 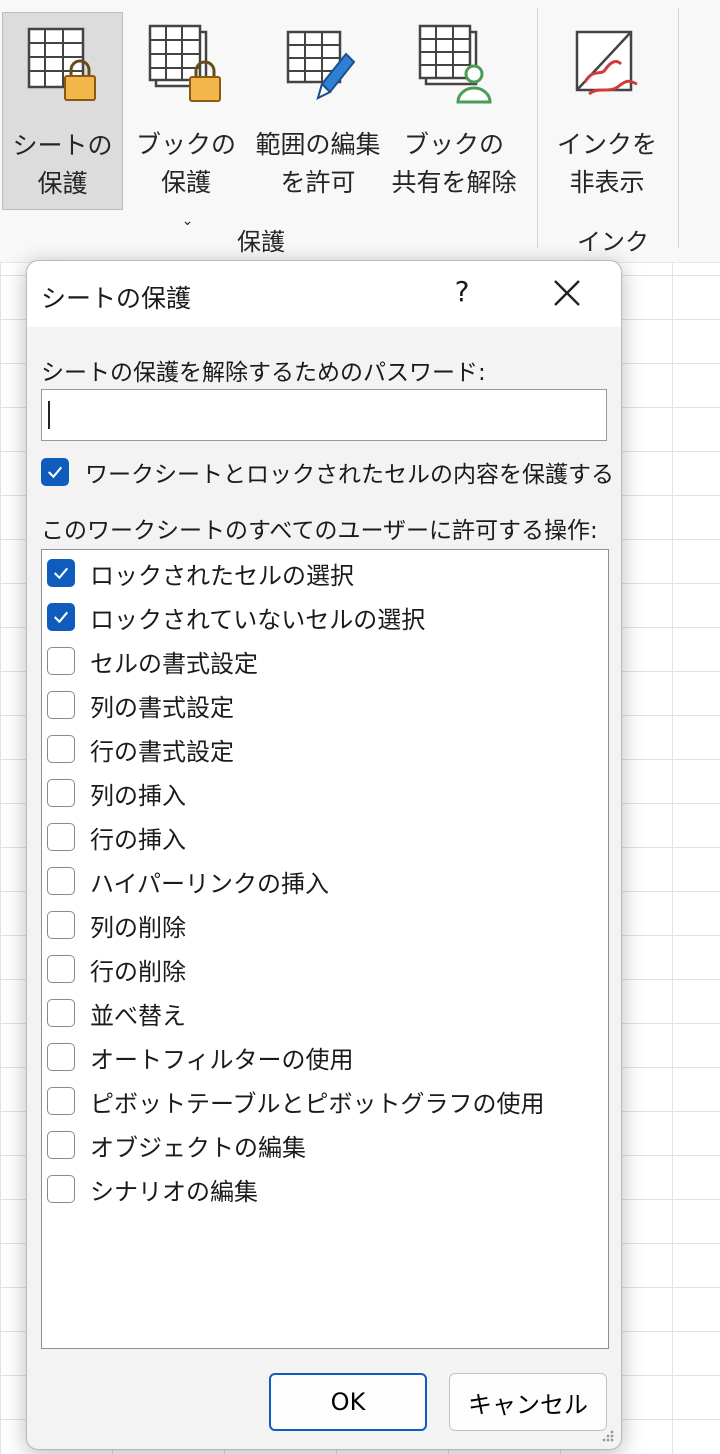 What do you see at coordinates (607, 182) in the screenshot?
I see `hide-ink-label-2: 非表示` at bounding box center [607, 182].